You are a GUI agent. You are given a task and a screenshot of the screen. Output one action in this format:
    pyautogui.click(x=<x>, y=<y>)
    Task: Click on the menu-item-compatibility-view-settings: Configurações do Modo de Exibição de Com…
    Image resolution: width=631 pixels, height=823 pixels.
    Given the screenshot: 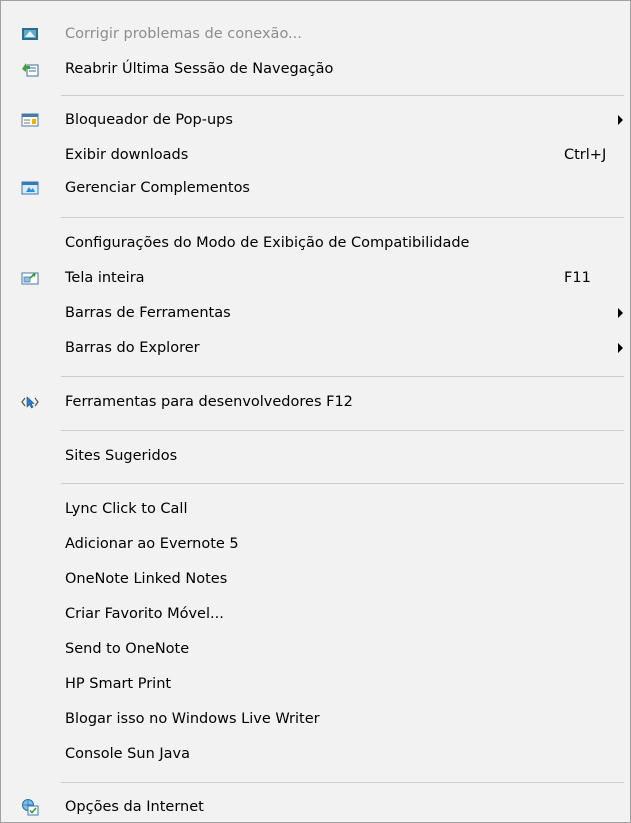 What is the action you would take?
    pyautogui.click(x=315, y=243)
    